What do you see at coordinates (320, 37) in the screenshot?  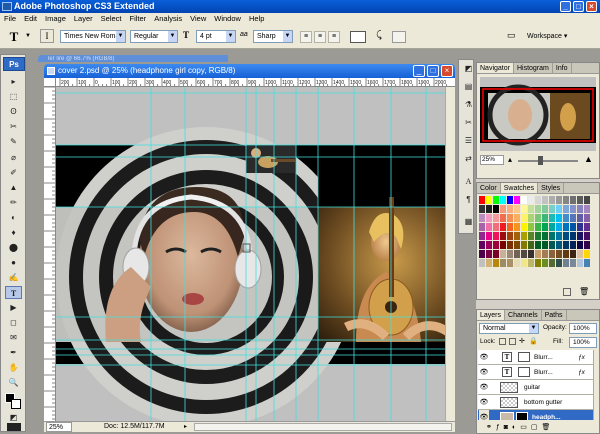 I see `align-center-icon: ≡` at bounding box center [320, 37].